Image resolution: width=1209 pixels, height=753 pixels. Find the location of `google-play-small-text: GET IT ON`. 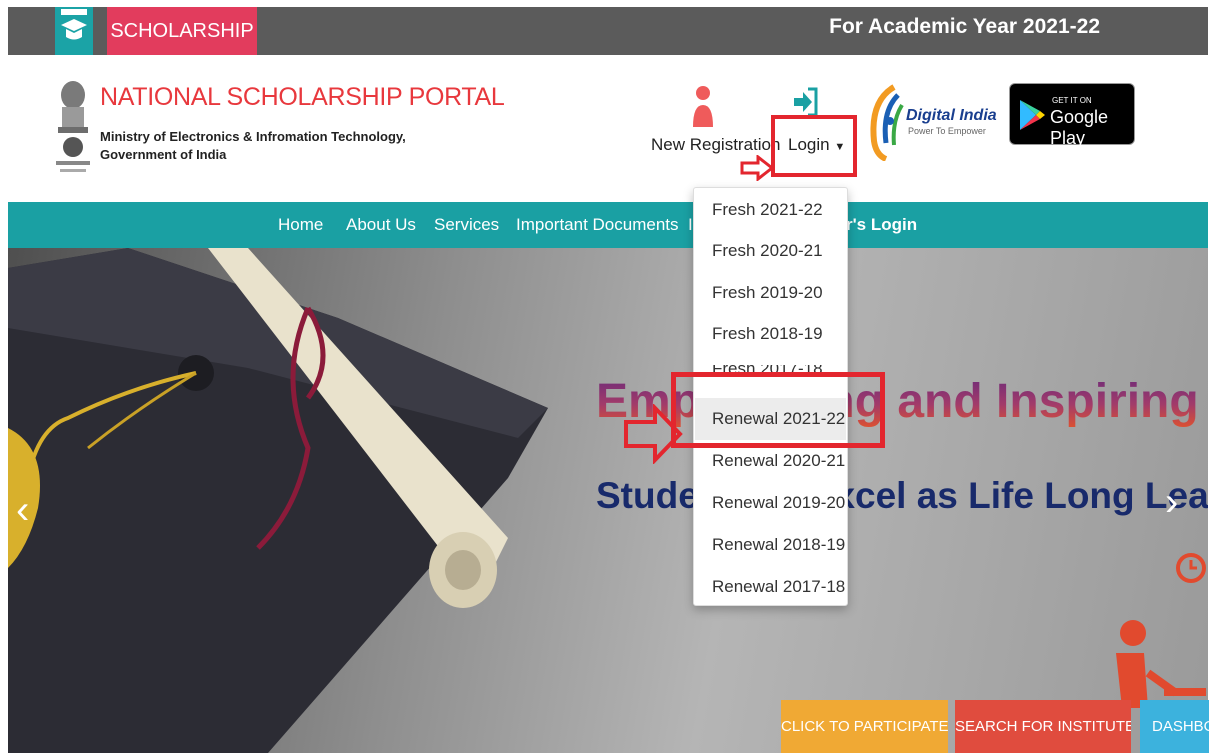

google-play-small-text: GET IT ON is located at coordinates (1072, 100).